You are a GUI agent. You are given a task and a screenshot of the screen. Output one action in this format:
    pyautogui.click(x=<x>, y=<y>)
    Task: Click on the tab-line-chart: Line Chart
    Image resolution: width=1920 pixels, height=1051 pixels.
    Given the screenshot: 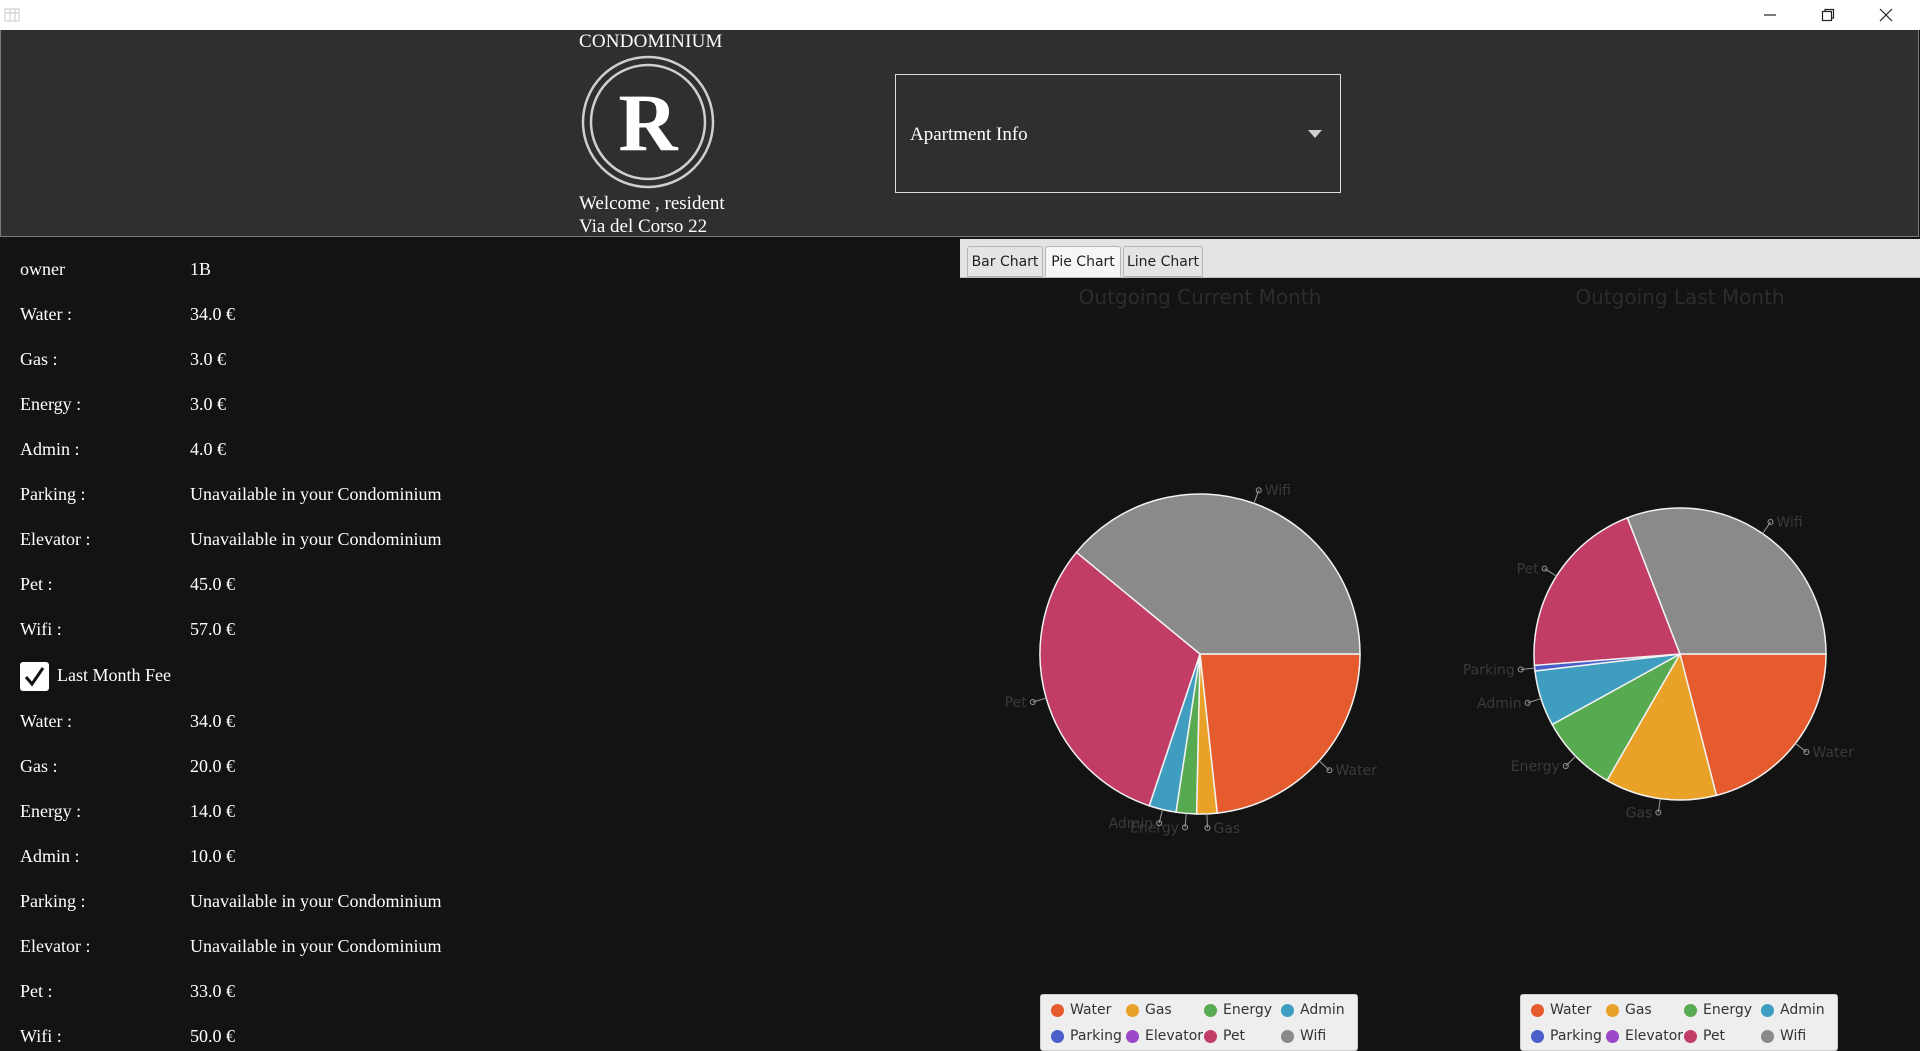 What is the action you would take?
    pyautogui.click(x=1163, y=261)
    